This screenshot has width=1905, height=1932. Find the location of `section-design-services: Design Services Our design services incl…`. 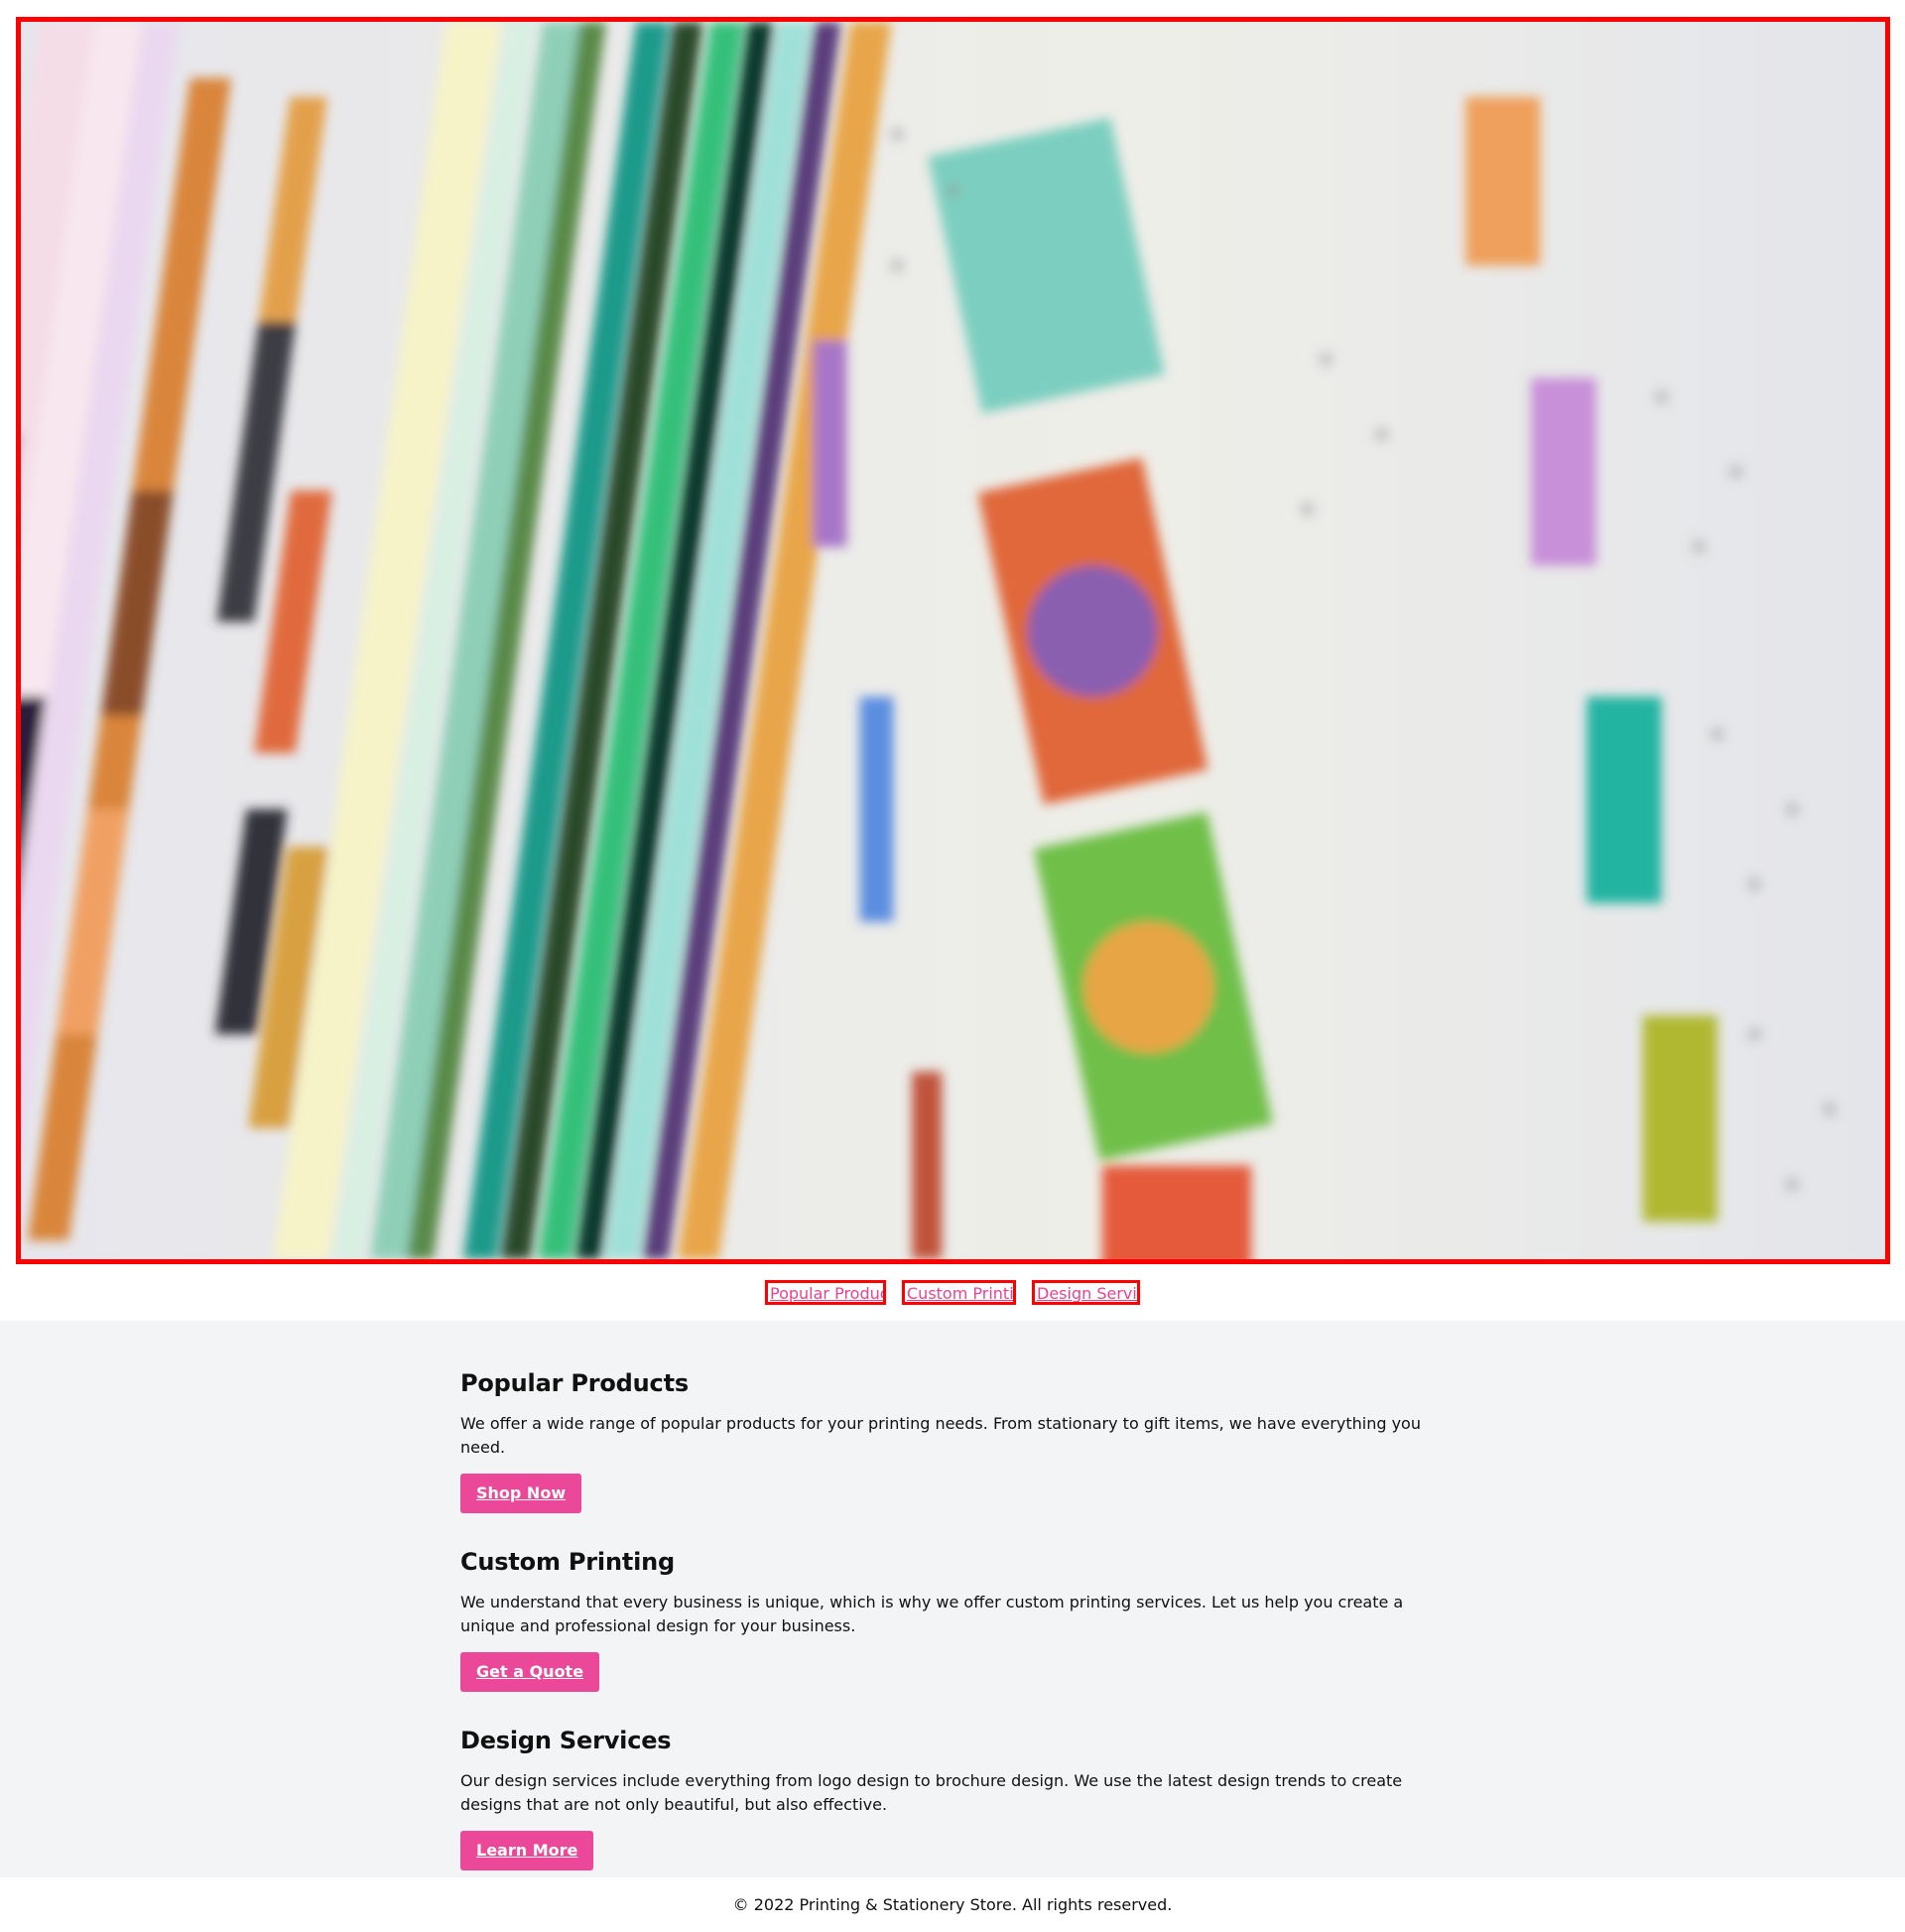

section-design-services: Design Services Our design services incl… is located at coordinates (952, 1798).